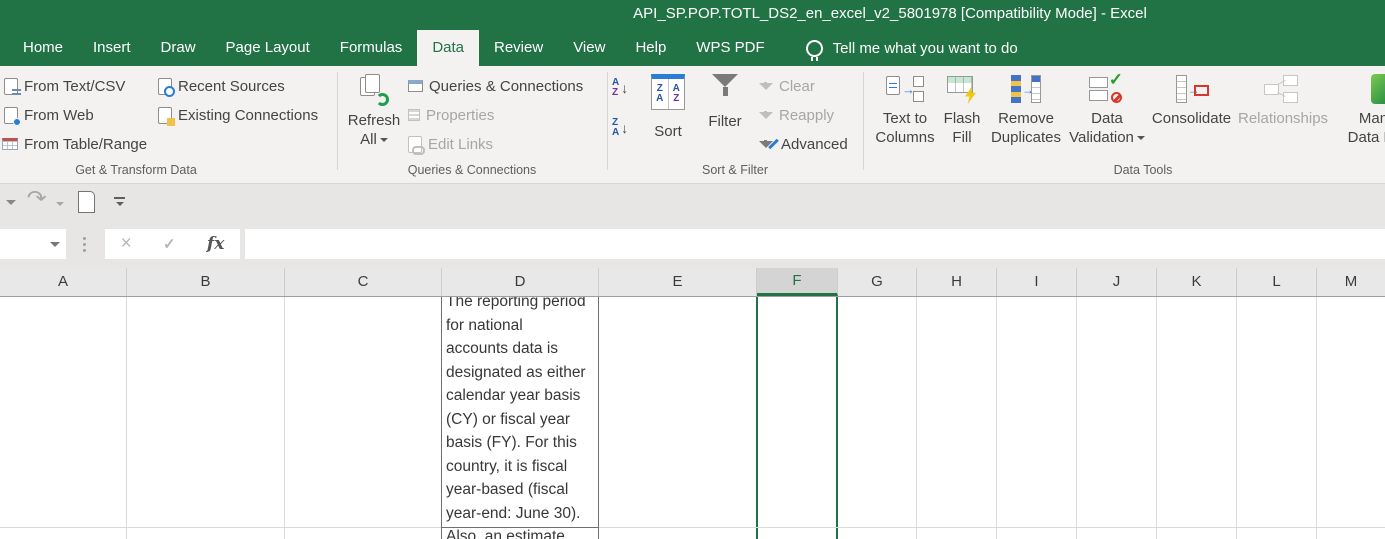 The image size is (1385, 539). I want to click on queries-connections-button: Queries & Connections, so click(495, 86).